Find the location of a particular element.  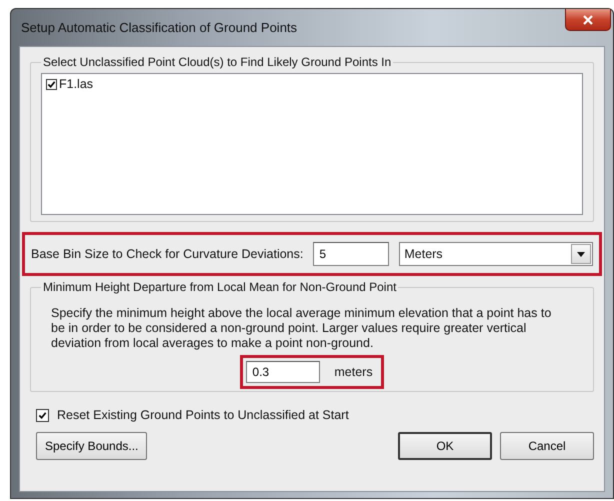

list-item: F1.las is located at coordinates (76, 84).